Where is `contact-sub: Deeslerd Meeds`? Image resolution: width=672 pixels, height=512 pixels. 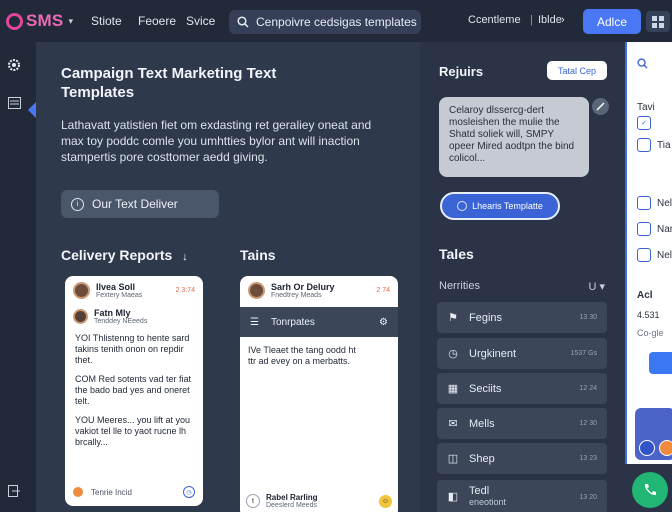
contact-sub: Deeslerd Meeds is located at coordinates (291, 505).